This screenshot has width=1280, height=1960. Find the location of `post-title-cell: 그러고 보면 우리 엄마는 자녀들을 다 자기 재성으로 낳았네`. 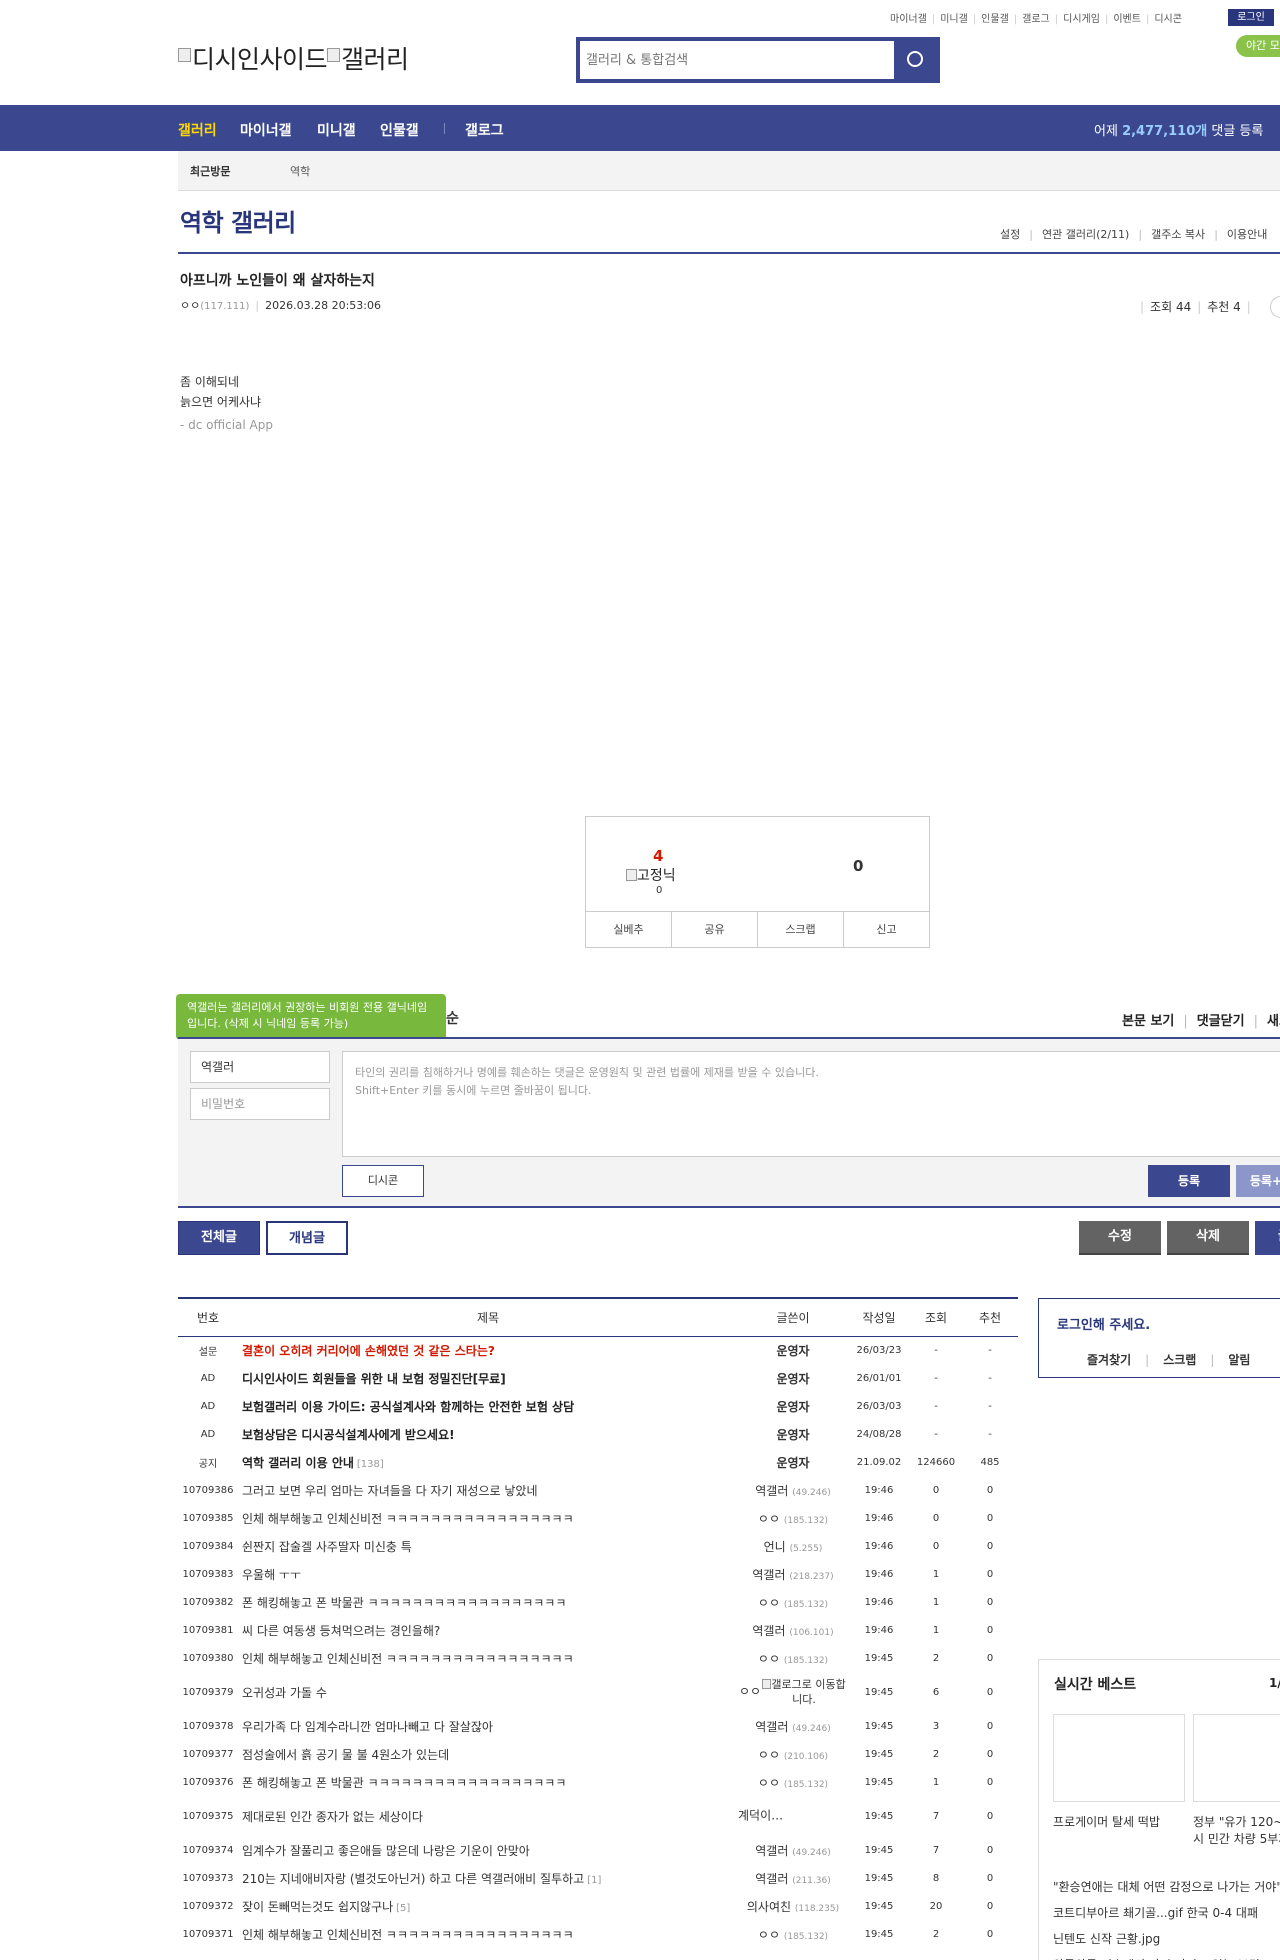

post-title-cell: 그러고 보면 우리 엄마는 자녀들을 다 자기 재성으로 낳았네 is located at coordinates (488, 1490).